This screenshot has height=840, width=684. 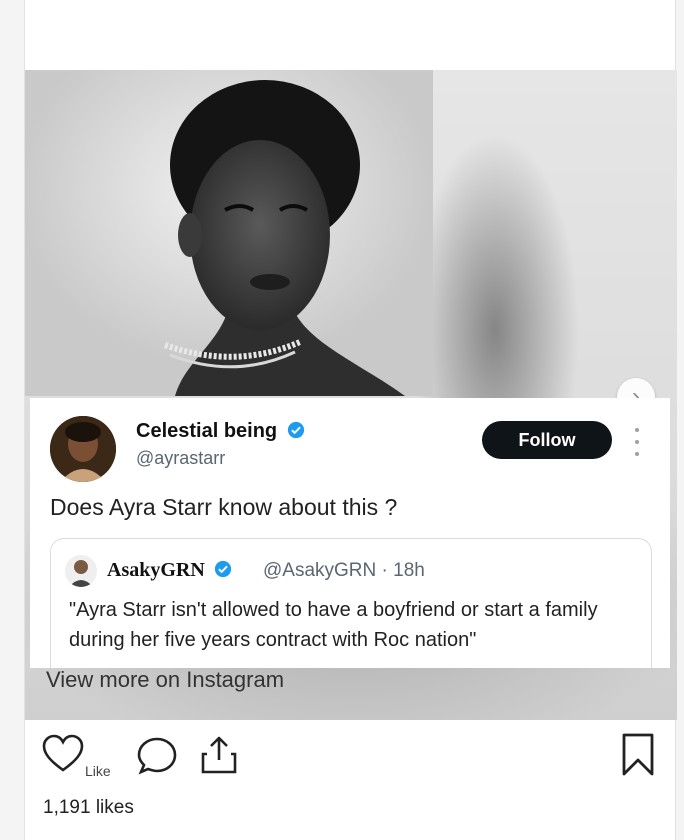 What do you see at coordinates (207, 431) in the screenshot?
I see `display-name-text: Celestial being` at bounding box center [207, 431].